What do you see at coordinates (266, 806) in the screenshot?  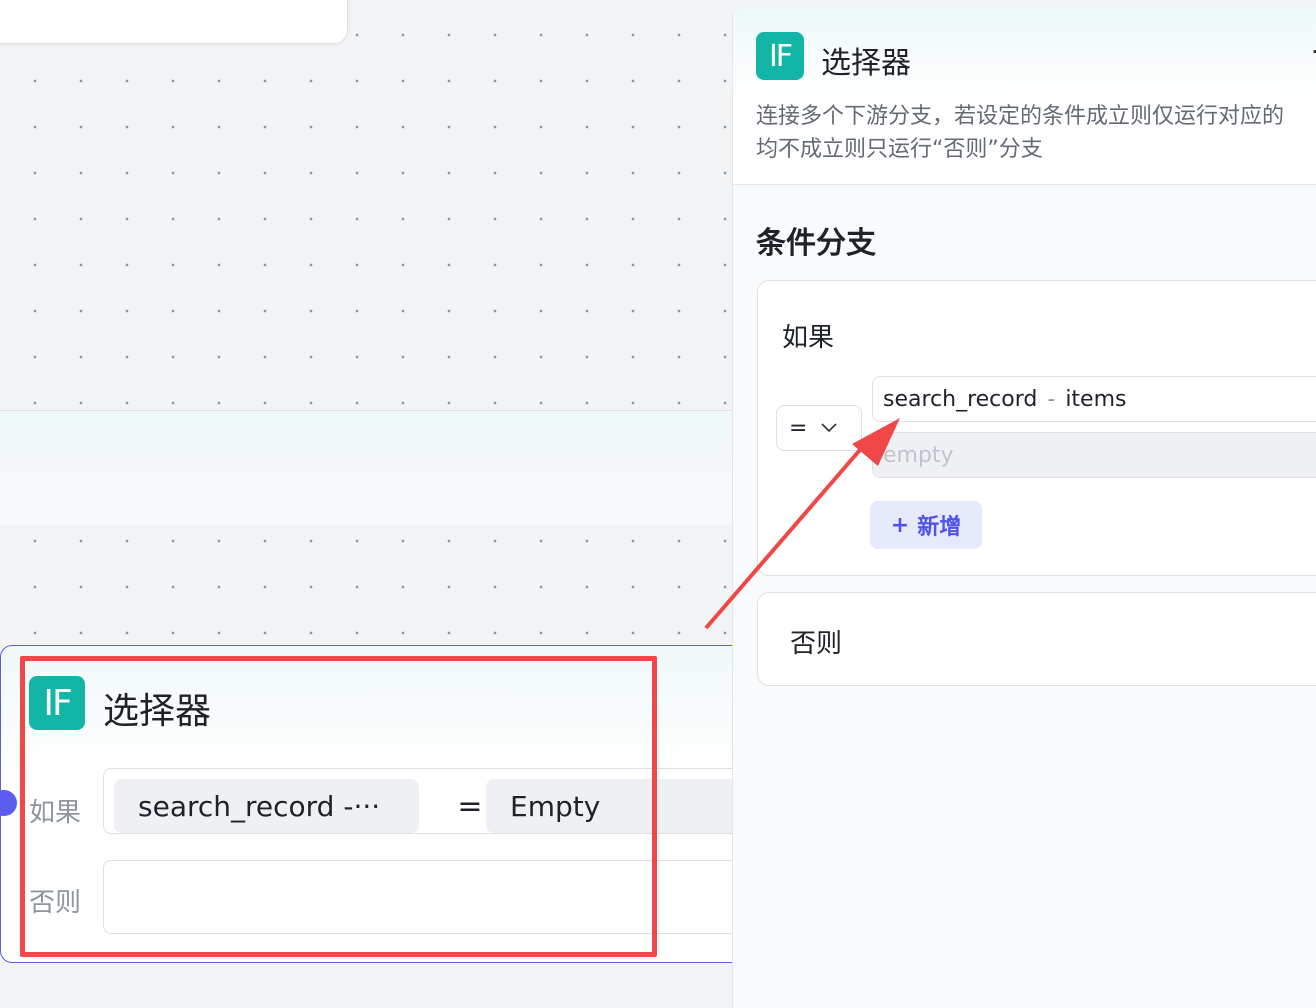 I see `node-condition-variable: search_record -···` at bounding box center [266, 806].